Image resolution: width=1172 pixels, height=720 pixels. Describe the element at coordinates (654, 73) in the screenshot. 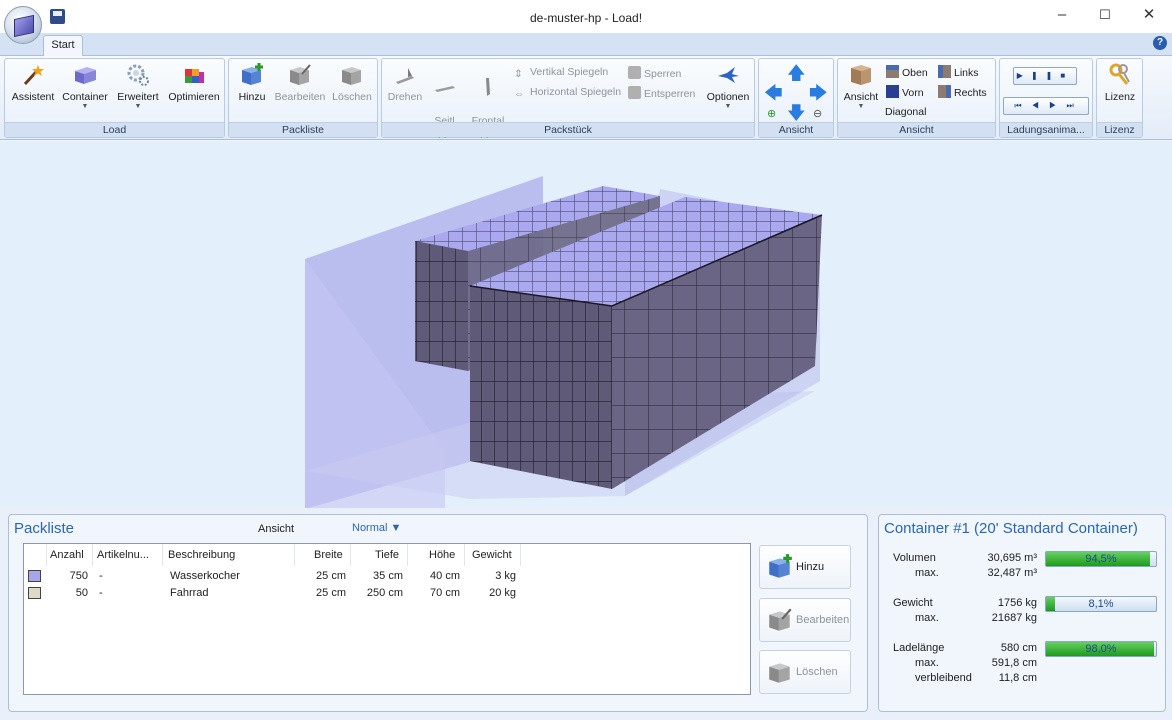

I see `sperren-button: Sperren` at that location.